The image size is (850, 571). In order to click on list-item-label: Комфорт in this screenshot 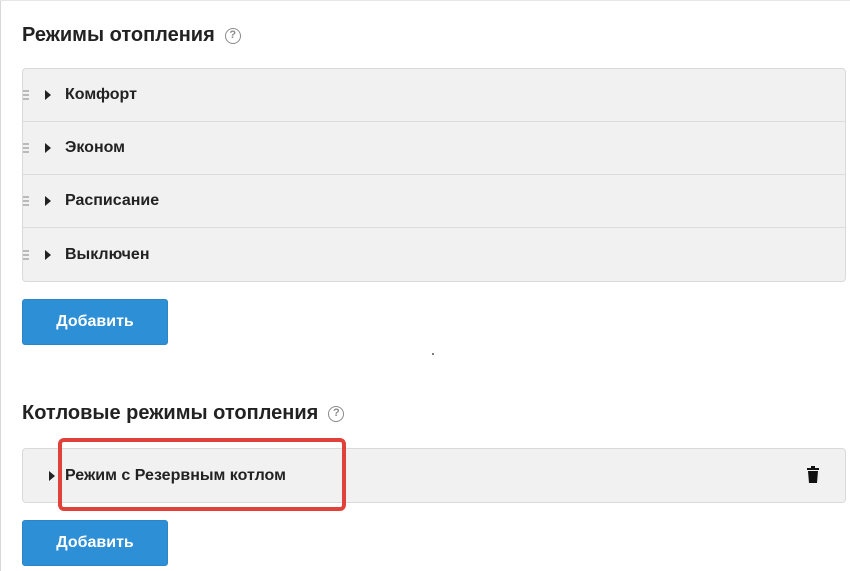, I will do `click(101, 94)`.